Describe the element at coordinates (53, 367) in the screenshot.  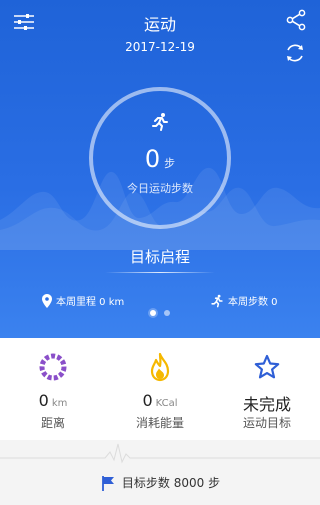
I see `ring-progress-icon` at that location.